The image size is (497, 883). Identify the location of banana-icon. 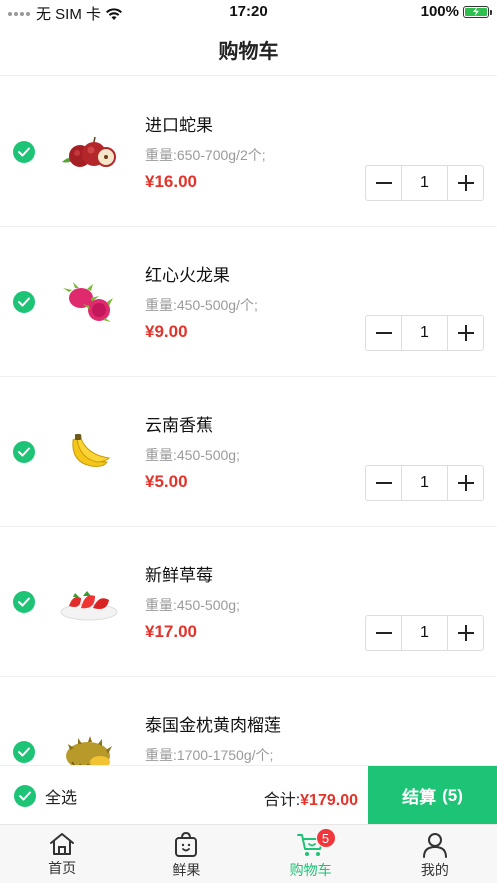
(91, 450).